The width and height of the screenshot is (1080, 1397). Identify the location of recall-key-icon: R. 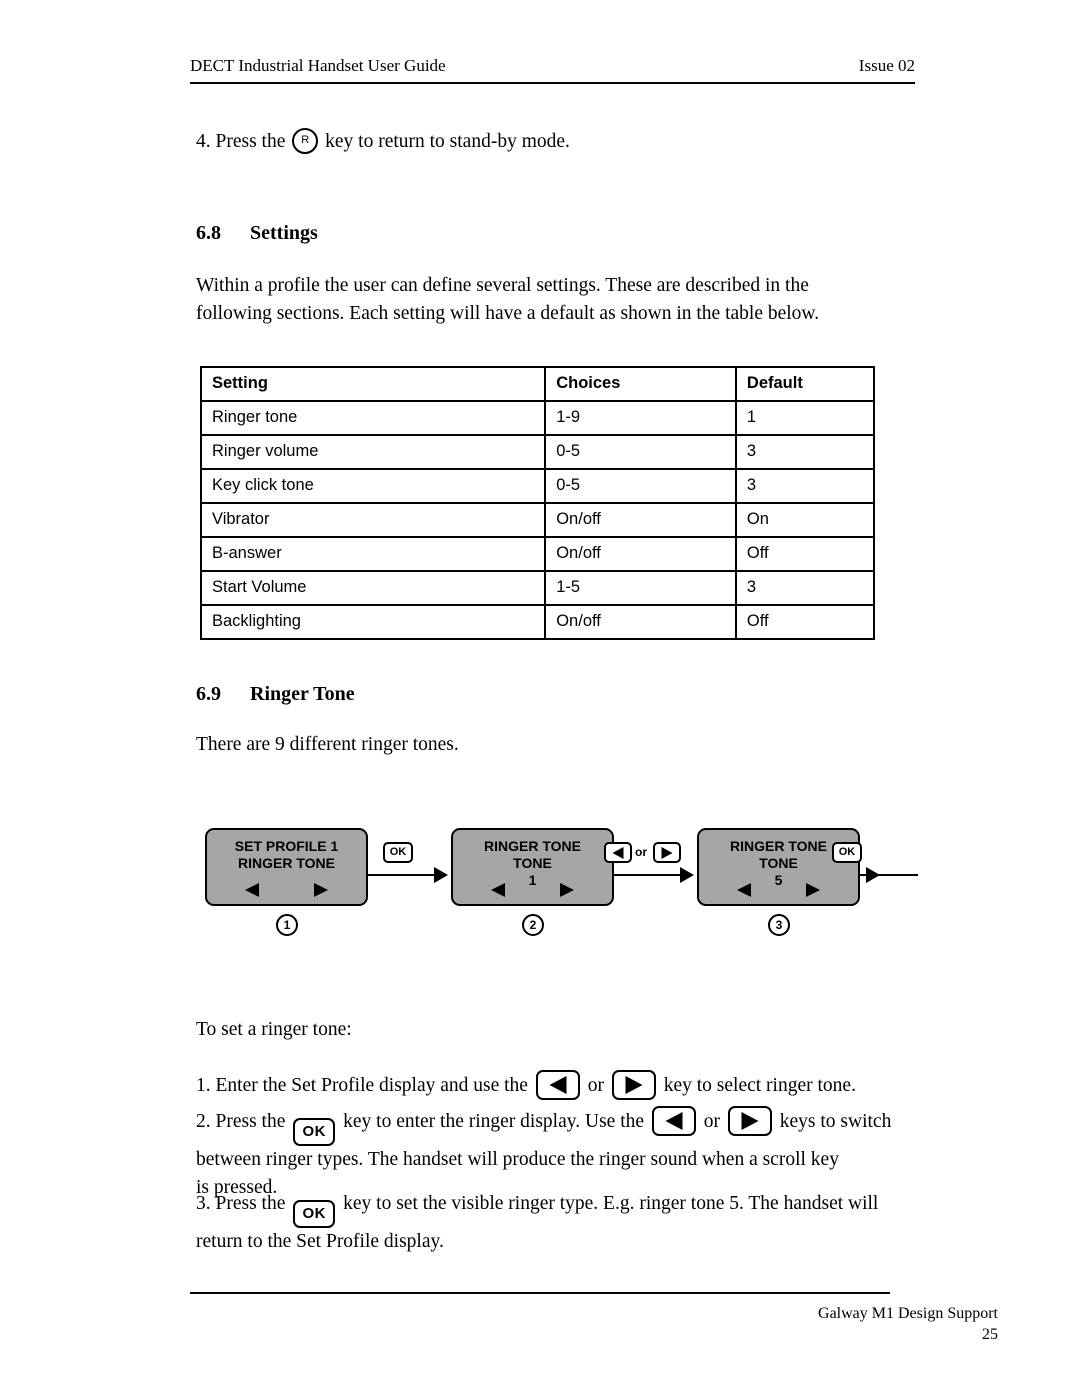
(305, 141).